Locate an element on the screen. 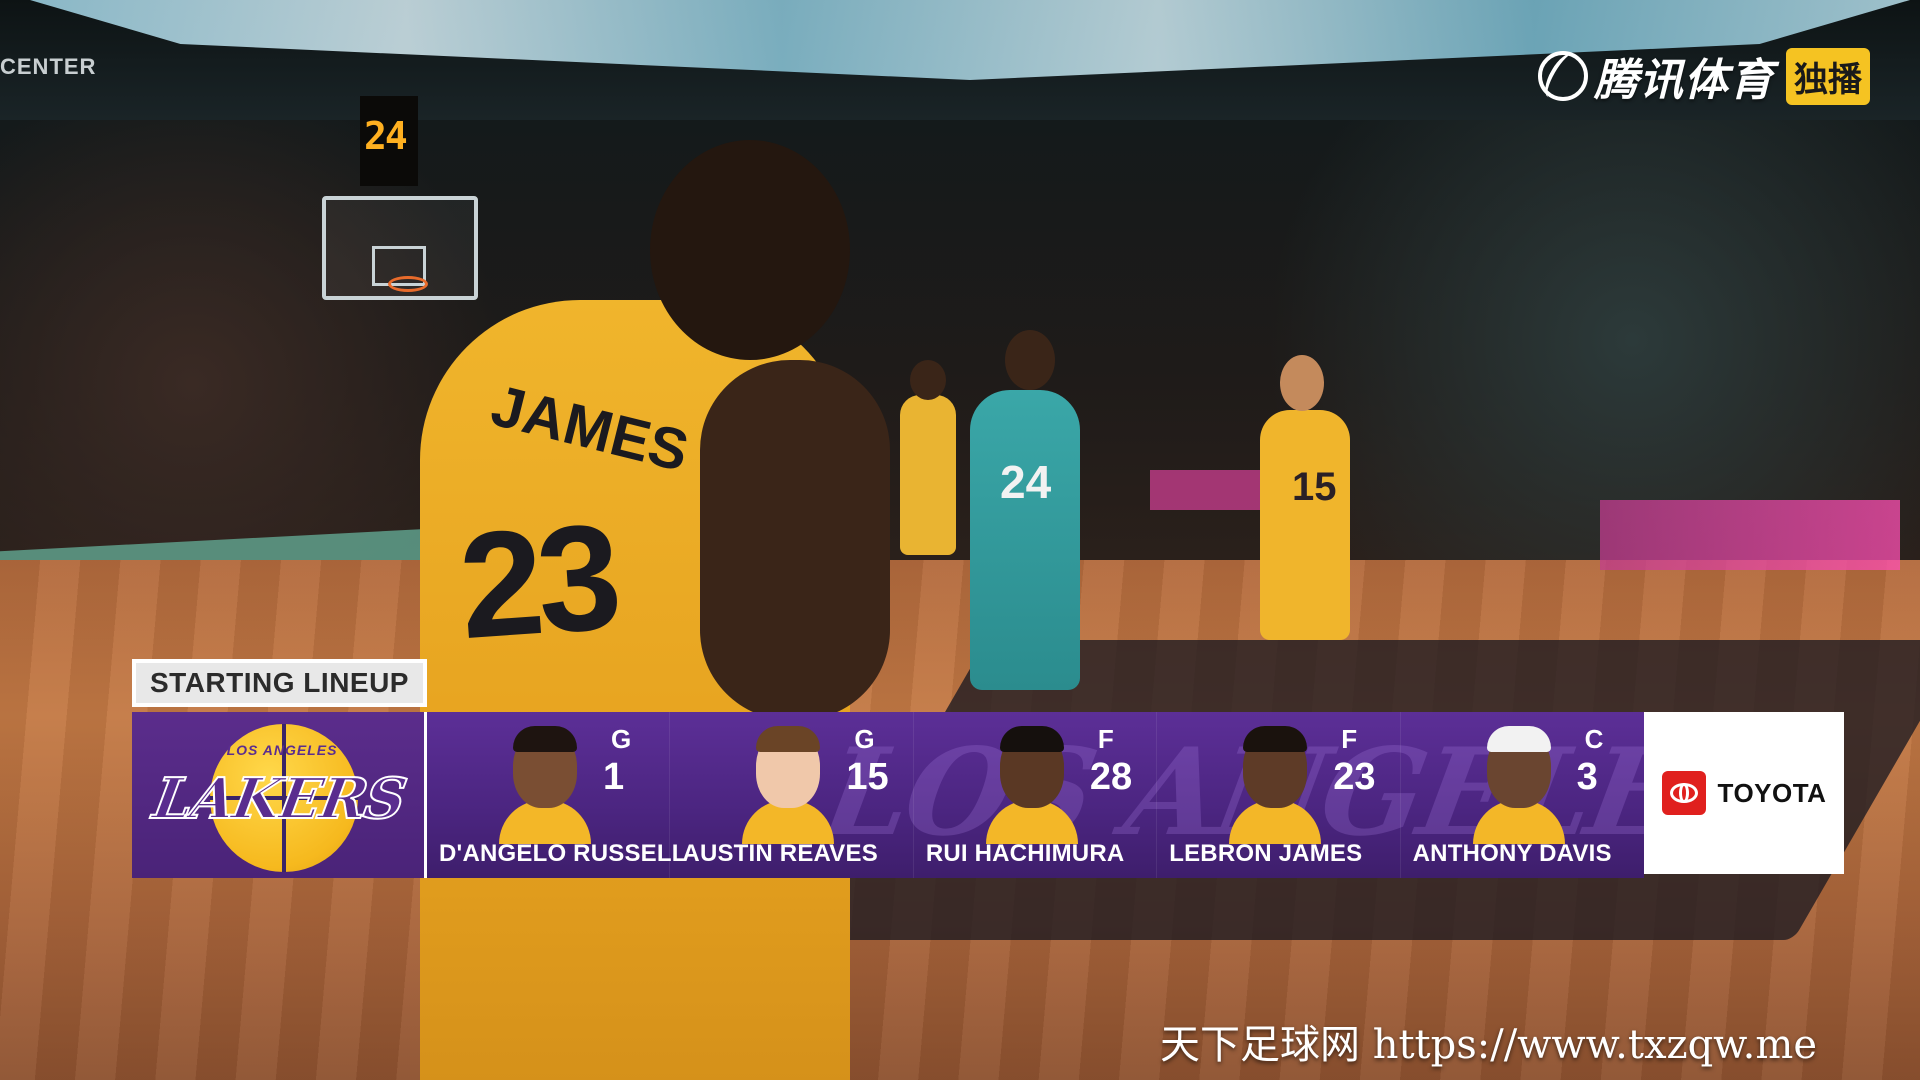 This screenshot has height=1080, width=1920. site-watermark: 天下足球网 https://www.txzqw.me is located at coordinates (1488, 1045).